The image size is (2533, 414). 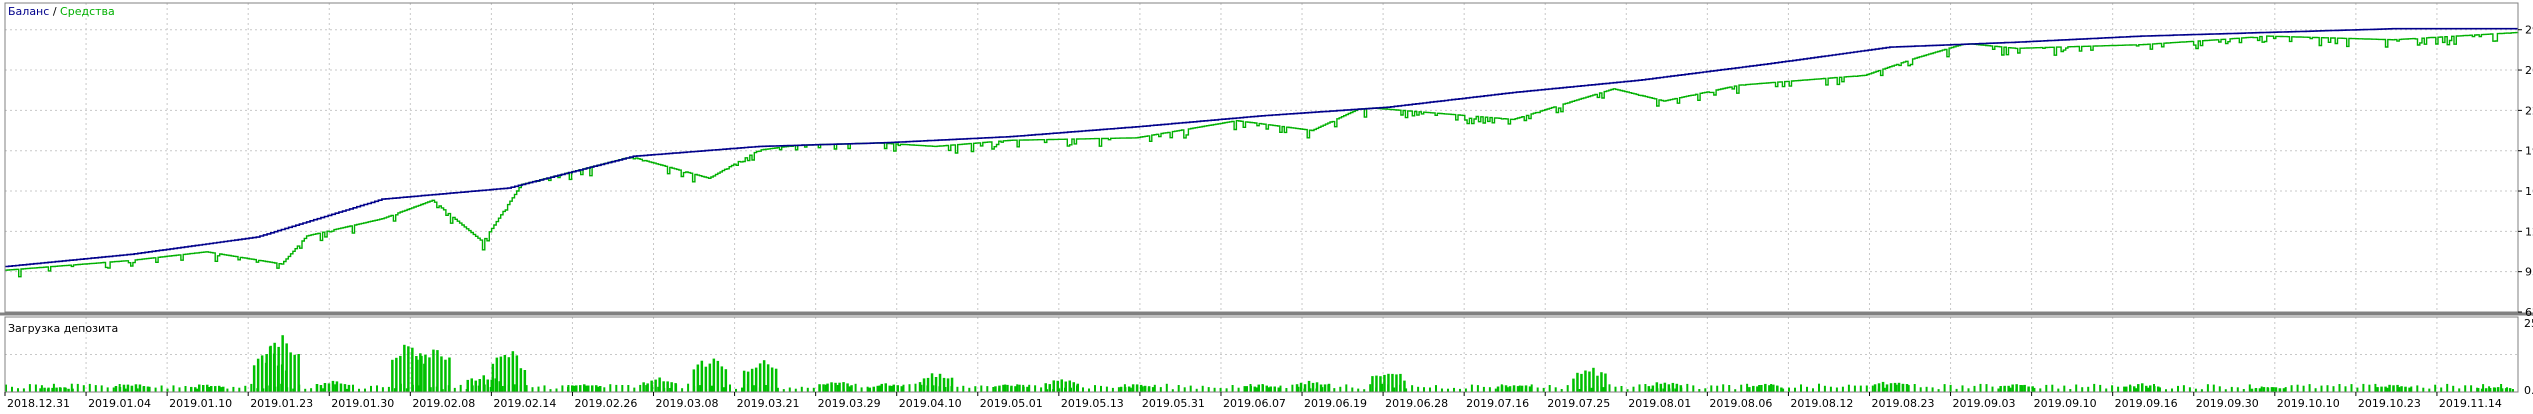 What do you see at coordinates (1011, 403) in the screenshot?
I see `x-tick-label: 2019.05.01` at bounding box center [1011, 403].